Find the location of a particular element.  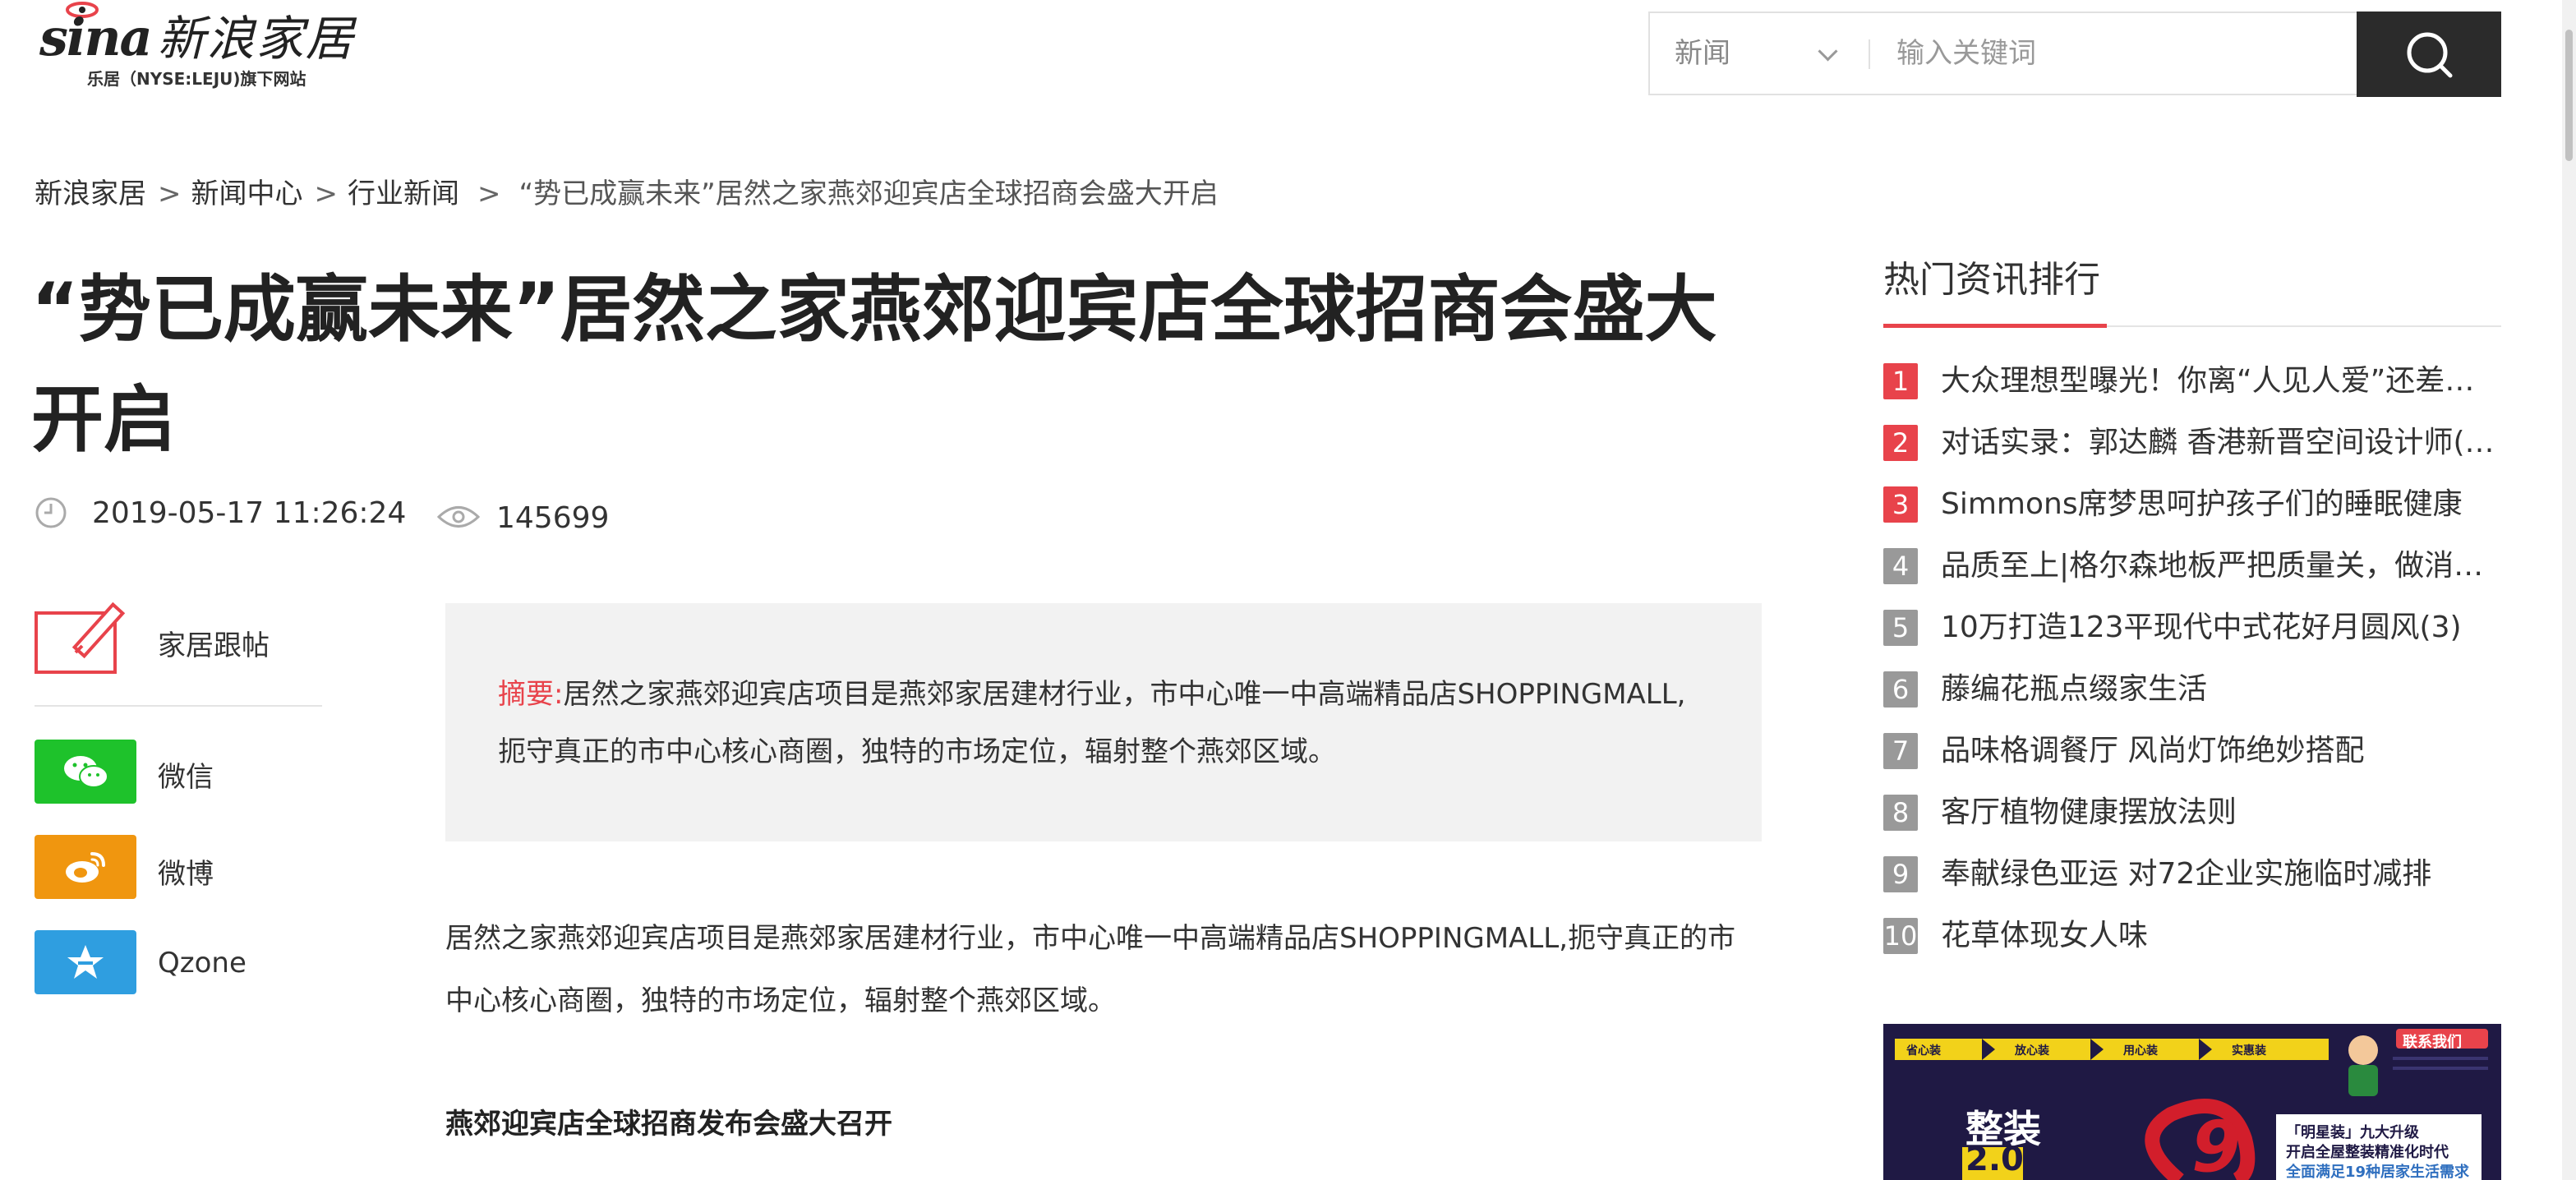

scrollbar-thumb is located at coordinates (2569, 95).